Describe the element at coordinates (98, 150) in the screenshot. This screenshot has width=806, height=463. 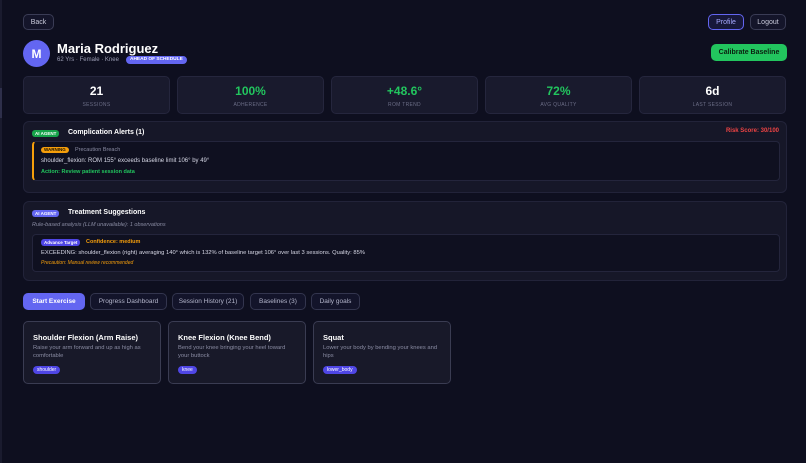
I see `alert-type: Precaution Breach` at that location.